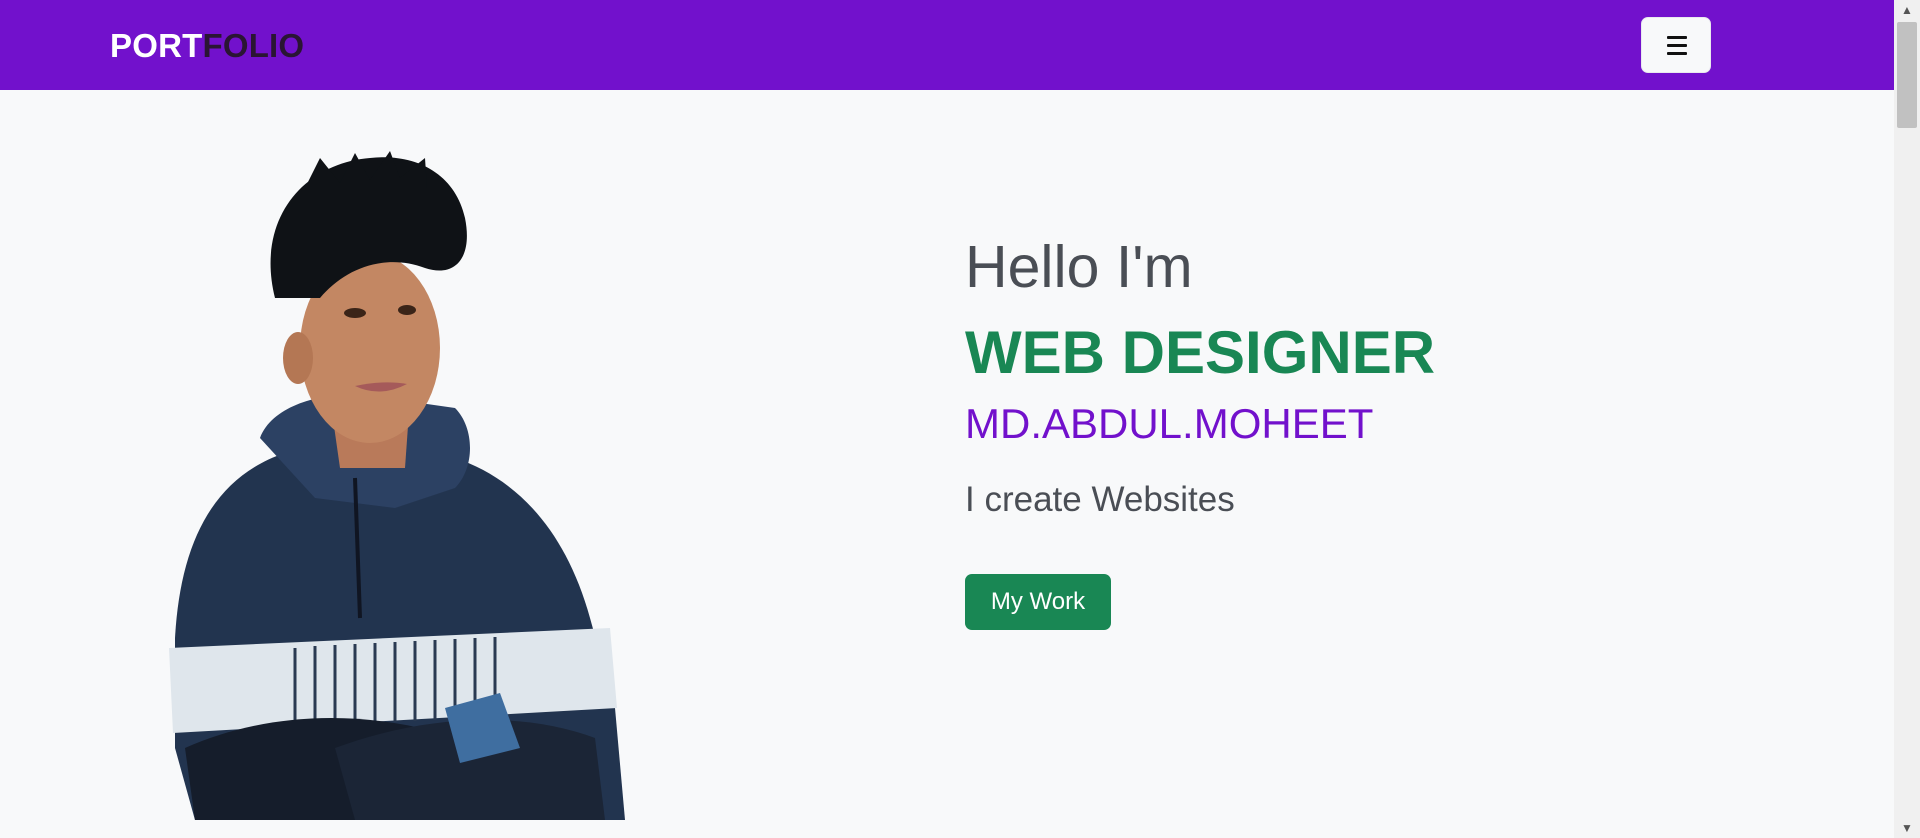  What do you see at coordinates (1907, 10) in the screenshot?
I see `chevron-up-icon: ▲` at bounding box center [1907, 10].